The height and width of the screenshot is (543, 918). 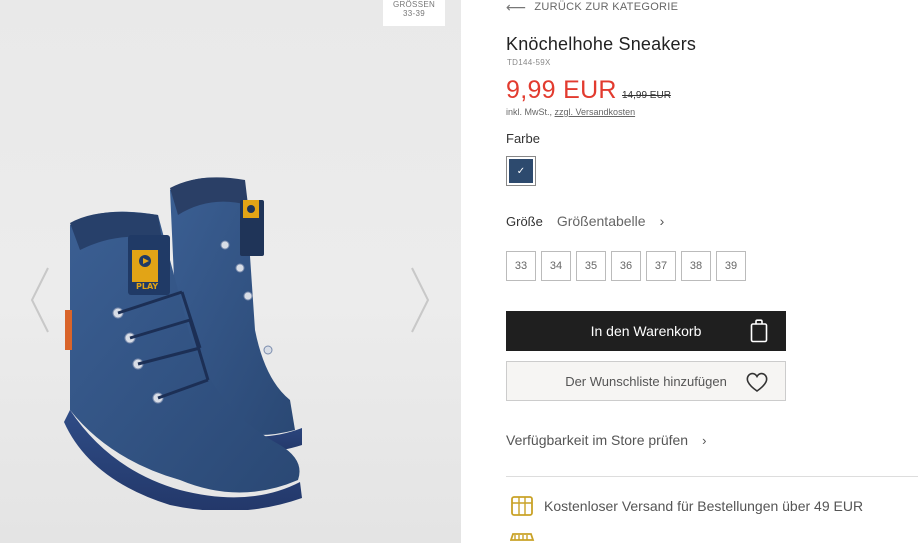 I want to click on size-label: Größe, so click(x=524, y=221).